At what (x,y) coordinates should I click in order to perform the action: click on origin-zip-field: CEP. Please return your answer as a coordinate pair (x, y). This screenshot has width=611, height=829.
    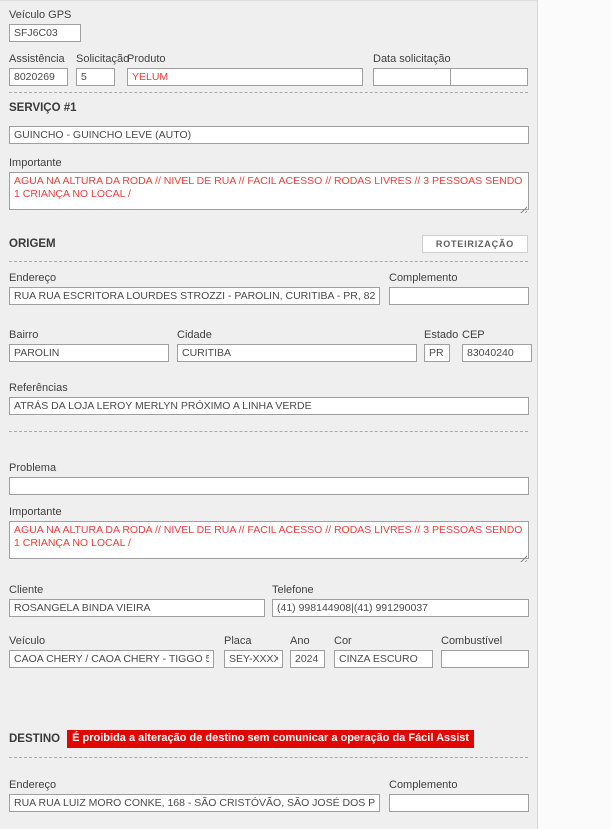
    Looking at the image, I should click on (497, 345).